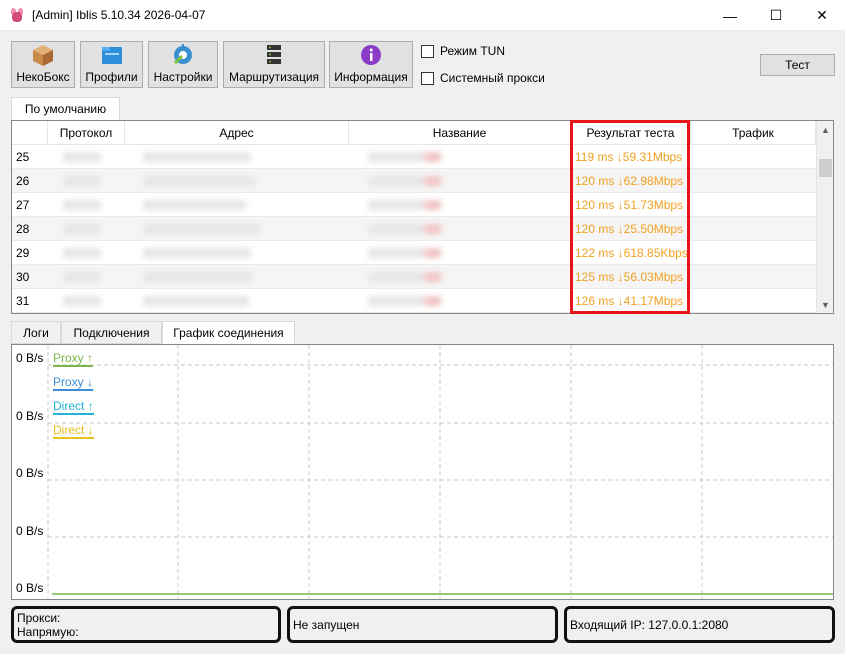 The image size is (845, 654). What do you see at coordinates (274, 54) in the screenshot?
I see `routing-icon` at bounding box center [274, 54].